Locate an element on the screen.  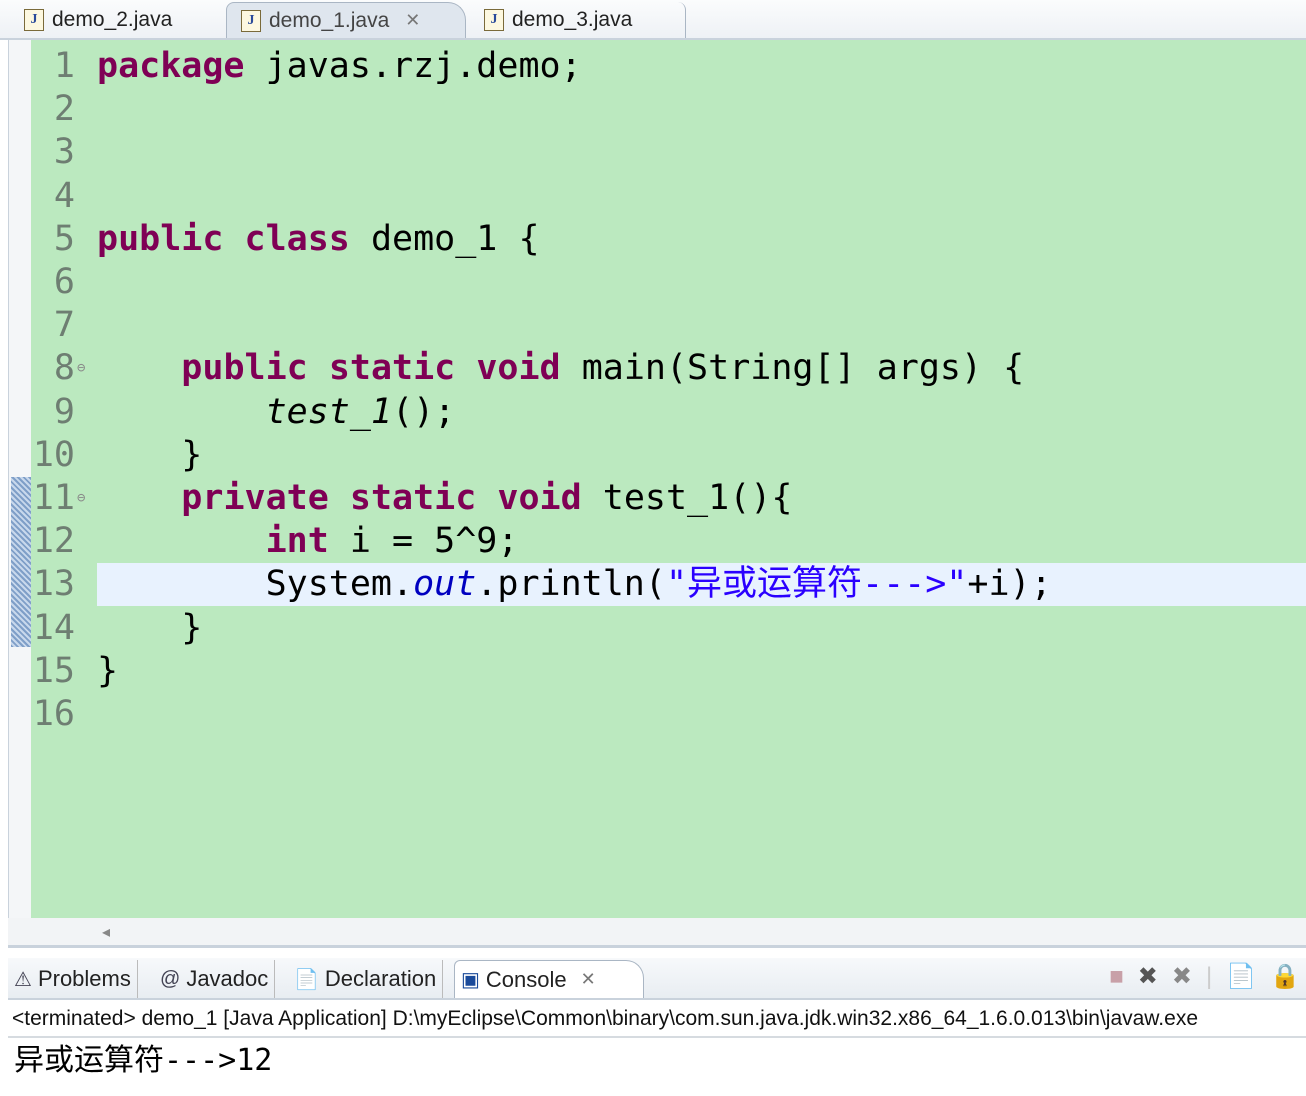
code-line: 13 System.out.println("异或运算符--->"+i); is located at coordinates (657, 585).